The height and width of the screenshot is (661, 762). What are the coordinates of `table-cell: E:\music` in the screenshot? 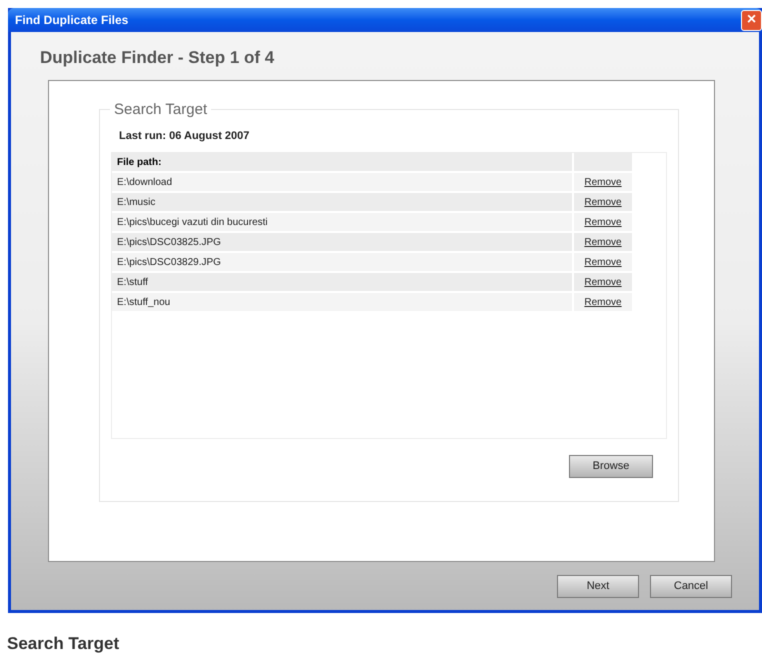 It's located at (342, 202).